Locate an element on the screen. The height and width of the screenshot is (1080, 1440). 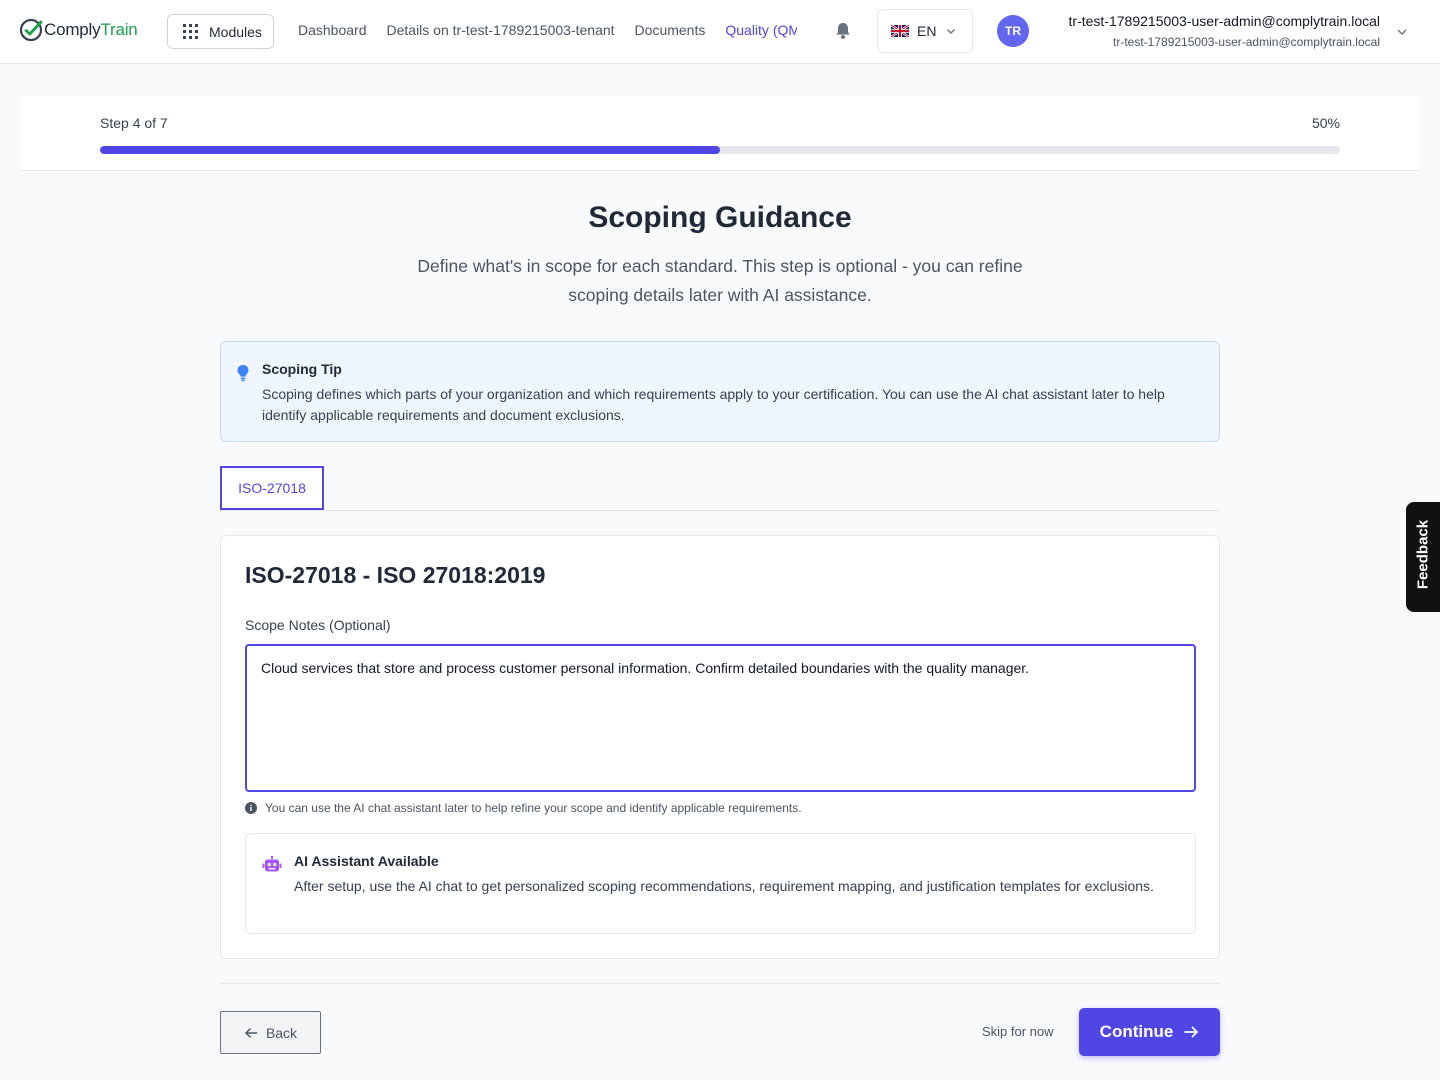
feedback-label: Feedback is located at coordinates (1423, 554).